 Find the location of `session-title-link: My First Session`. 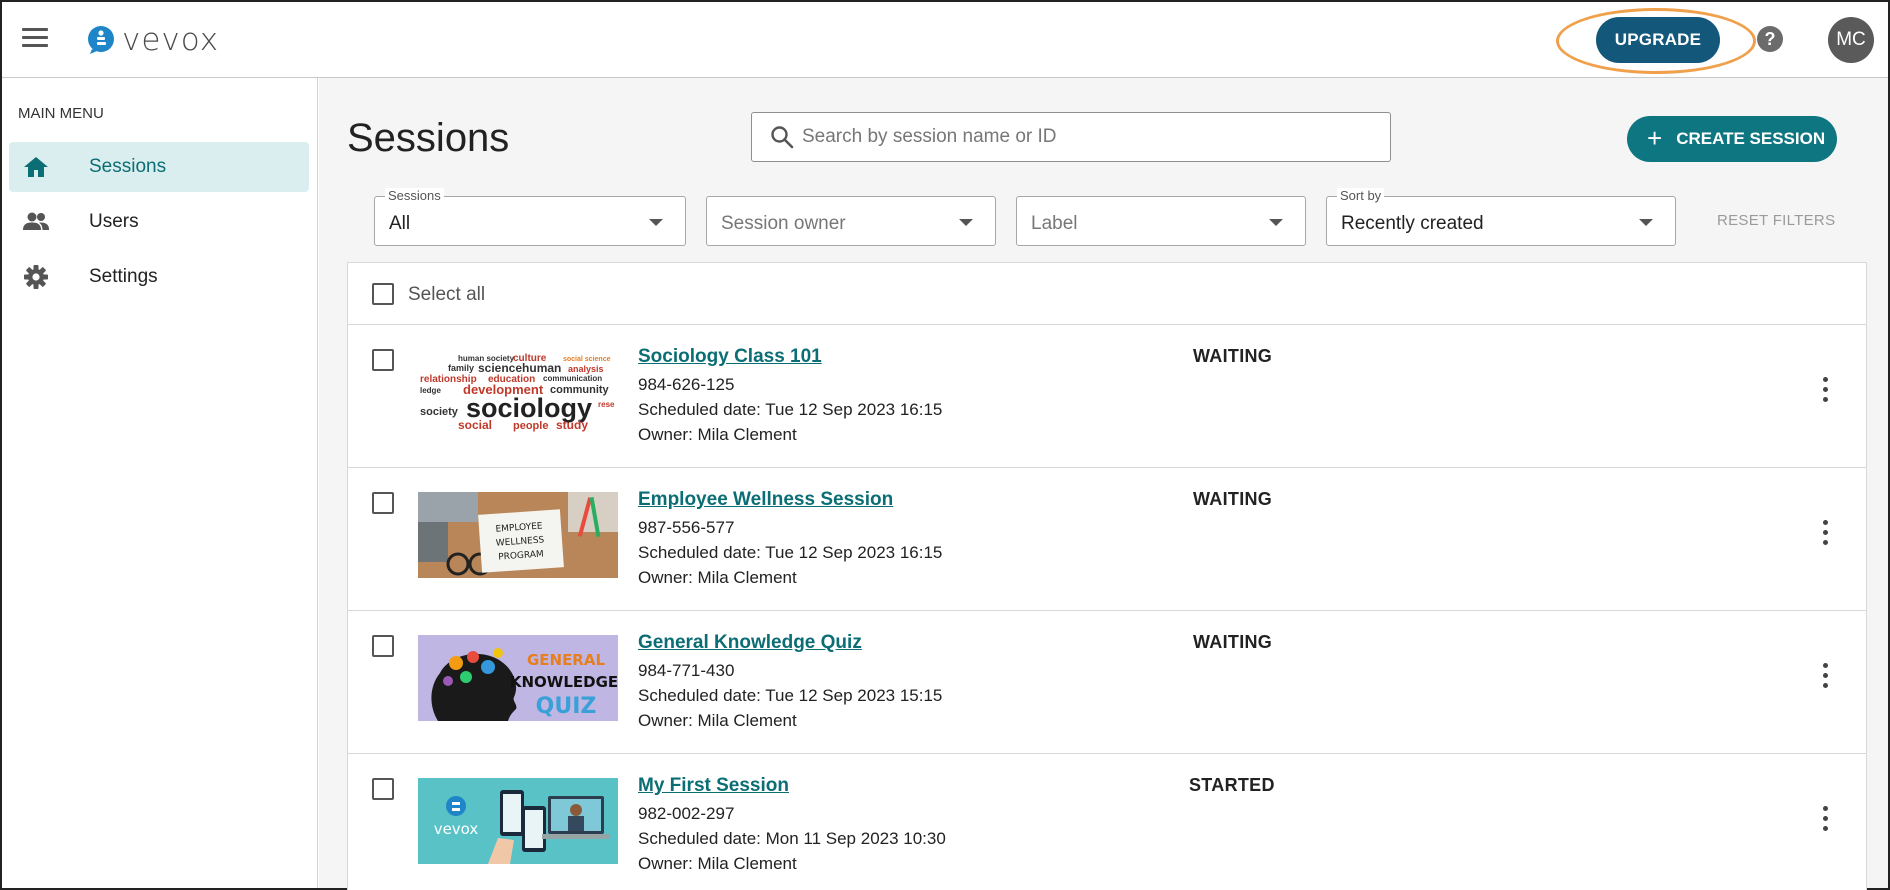

session-title-link: My First Session is located at coordinates (713, 786).